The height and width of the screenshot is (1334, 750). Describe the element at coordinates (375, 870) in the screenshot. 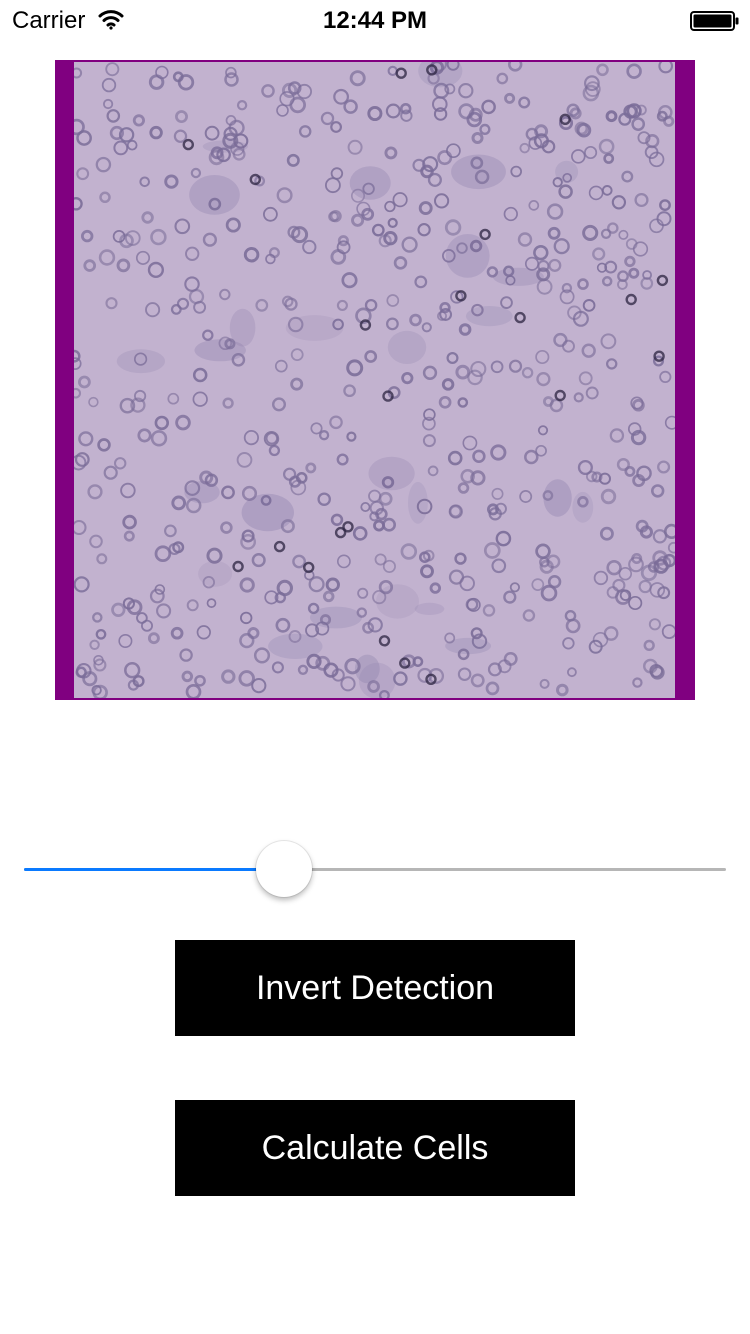

I see `threshold-slider` at that location.